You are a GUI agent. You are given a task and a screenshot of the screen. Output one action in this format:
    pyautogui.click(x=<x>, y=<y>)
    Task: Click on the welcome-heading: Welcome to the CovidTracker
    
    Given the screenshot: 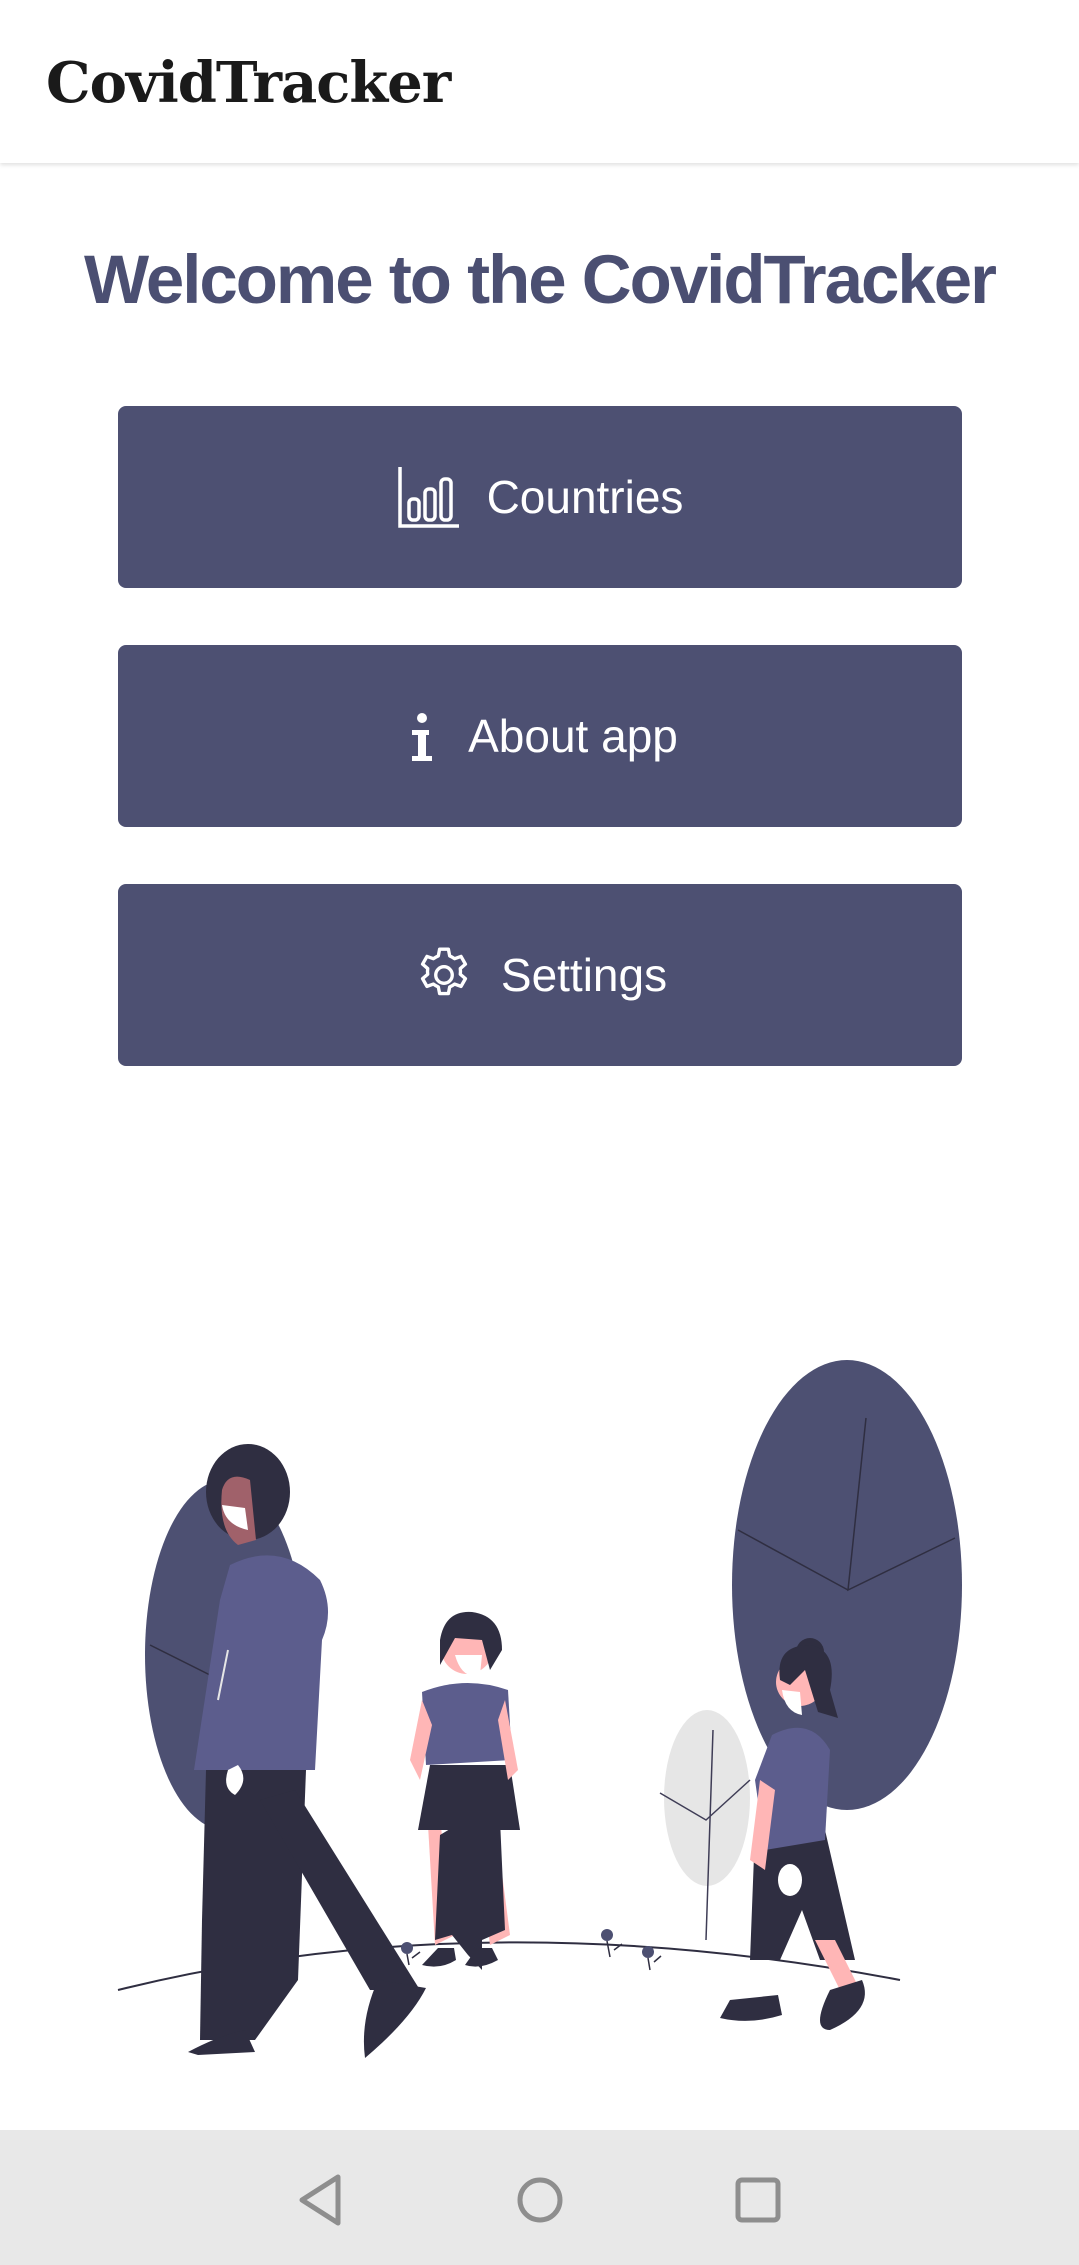 What is the action you would take?
    pyautogui.click(x=540, y=279)
    